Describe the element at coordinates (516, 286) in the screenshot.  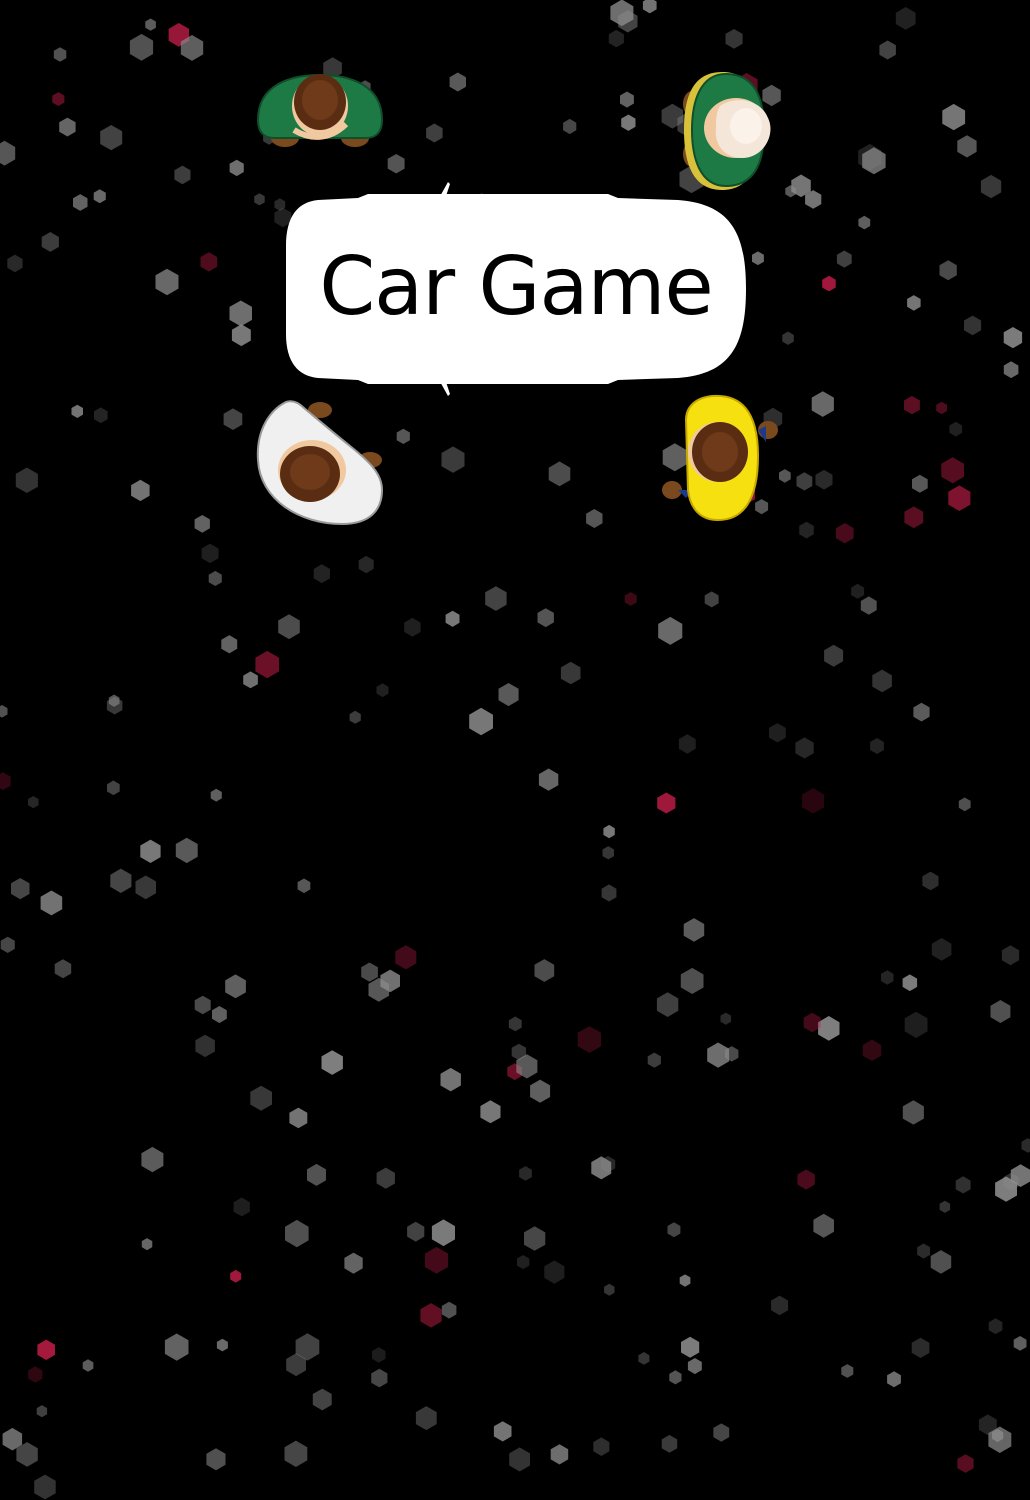
I see `game-title: Car Game` at that location.